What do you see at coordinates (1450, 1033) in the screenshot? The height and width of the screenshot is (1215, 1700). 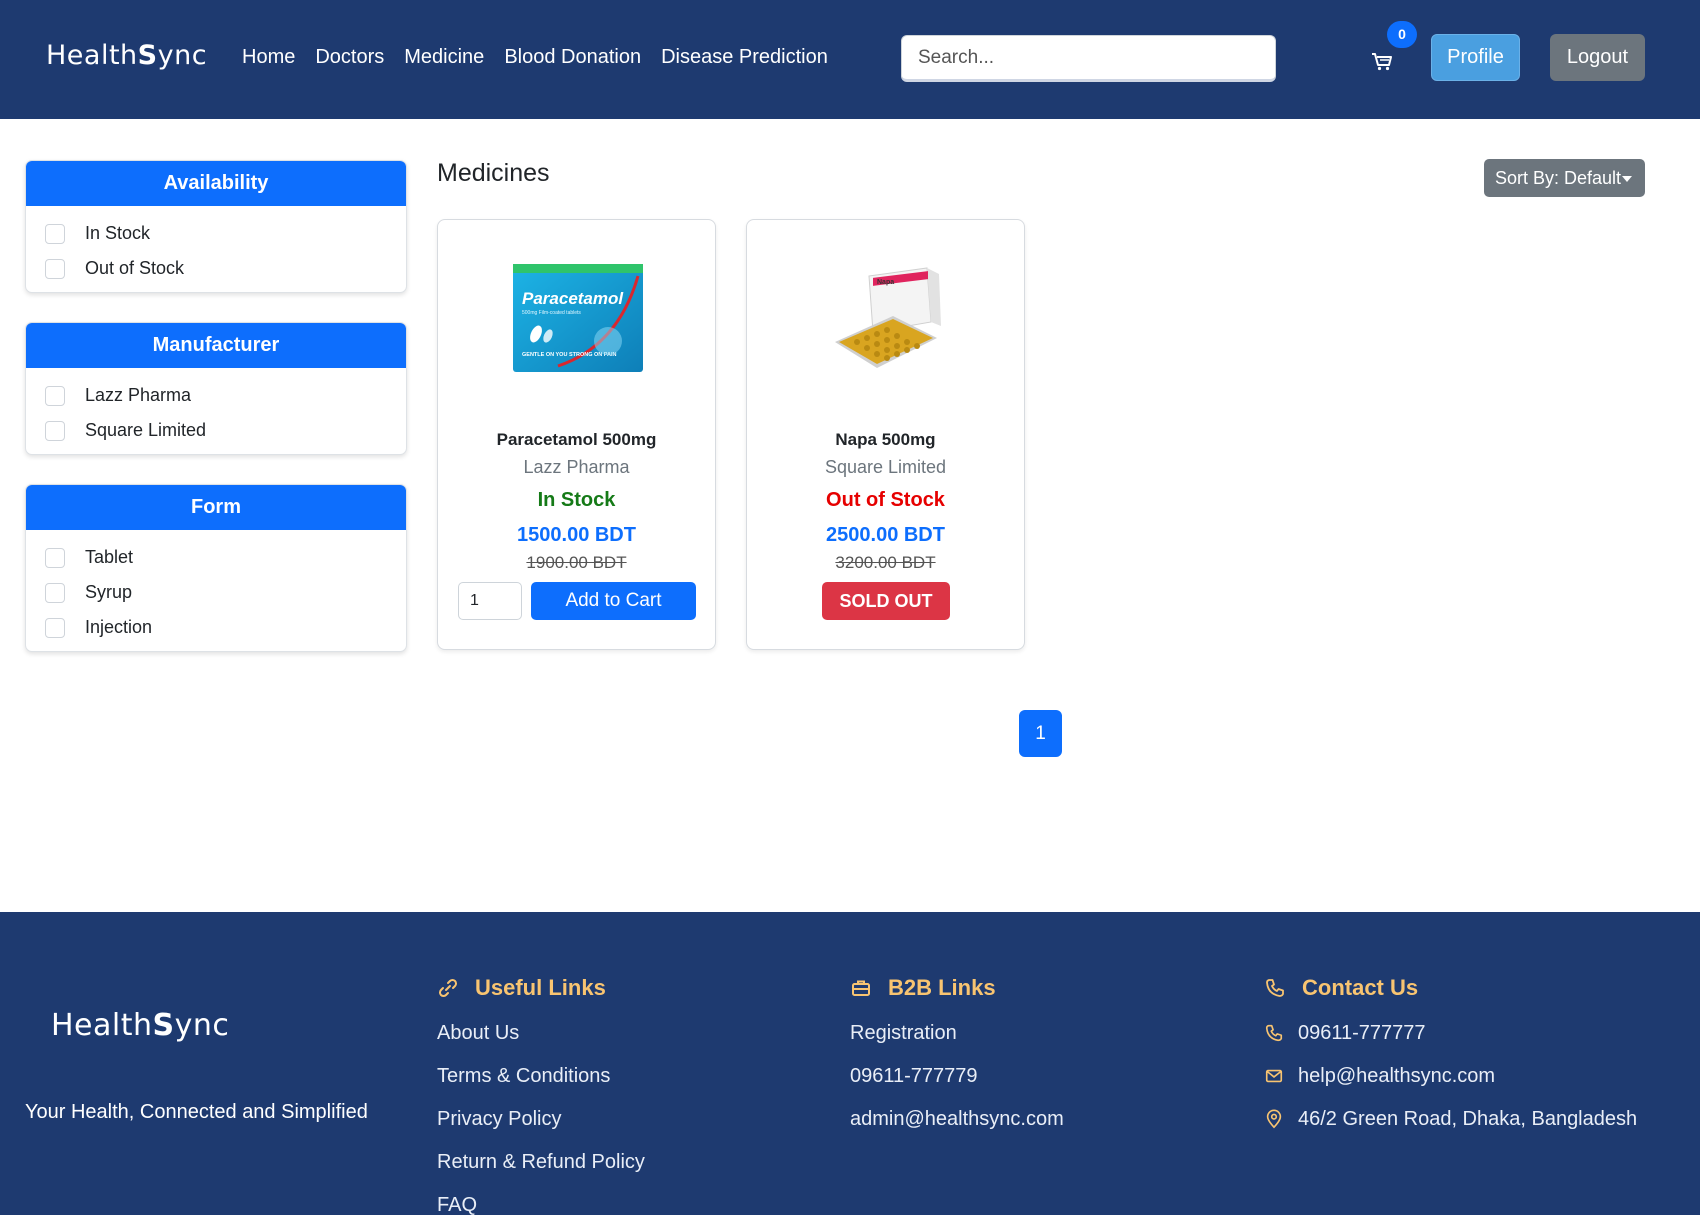 I see `footer-contact-phone: 09611-777777` at bounding box center [1450, 1033].